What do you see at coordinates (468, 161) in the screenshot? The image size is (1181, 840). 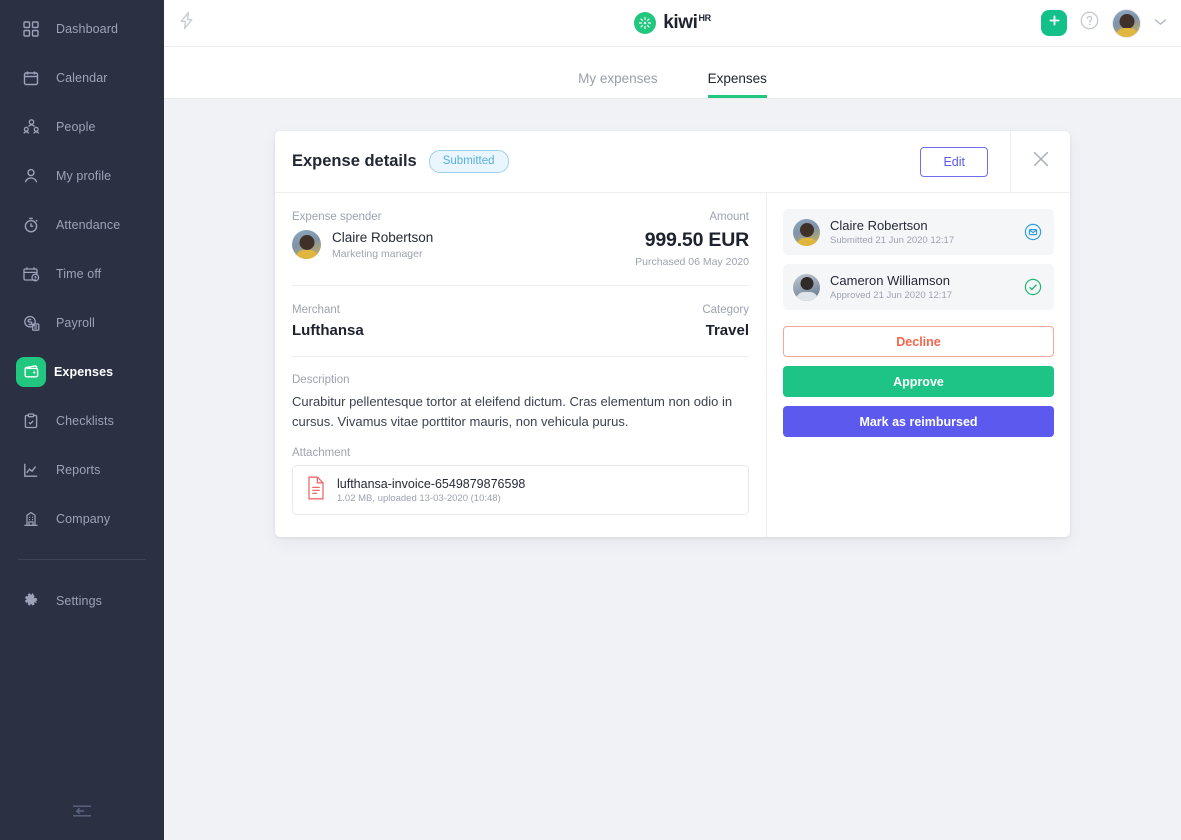 I see `status-badge: Submitted` at bounding box center [468, 161].